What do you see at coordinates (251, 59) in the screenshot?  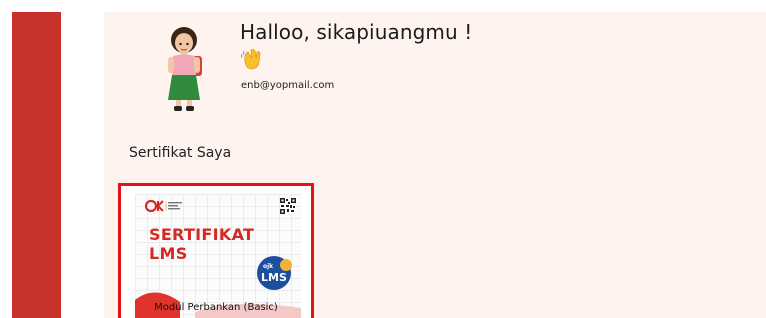 I see `waving-hand-icon` at bounding box center [251, 59].